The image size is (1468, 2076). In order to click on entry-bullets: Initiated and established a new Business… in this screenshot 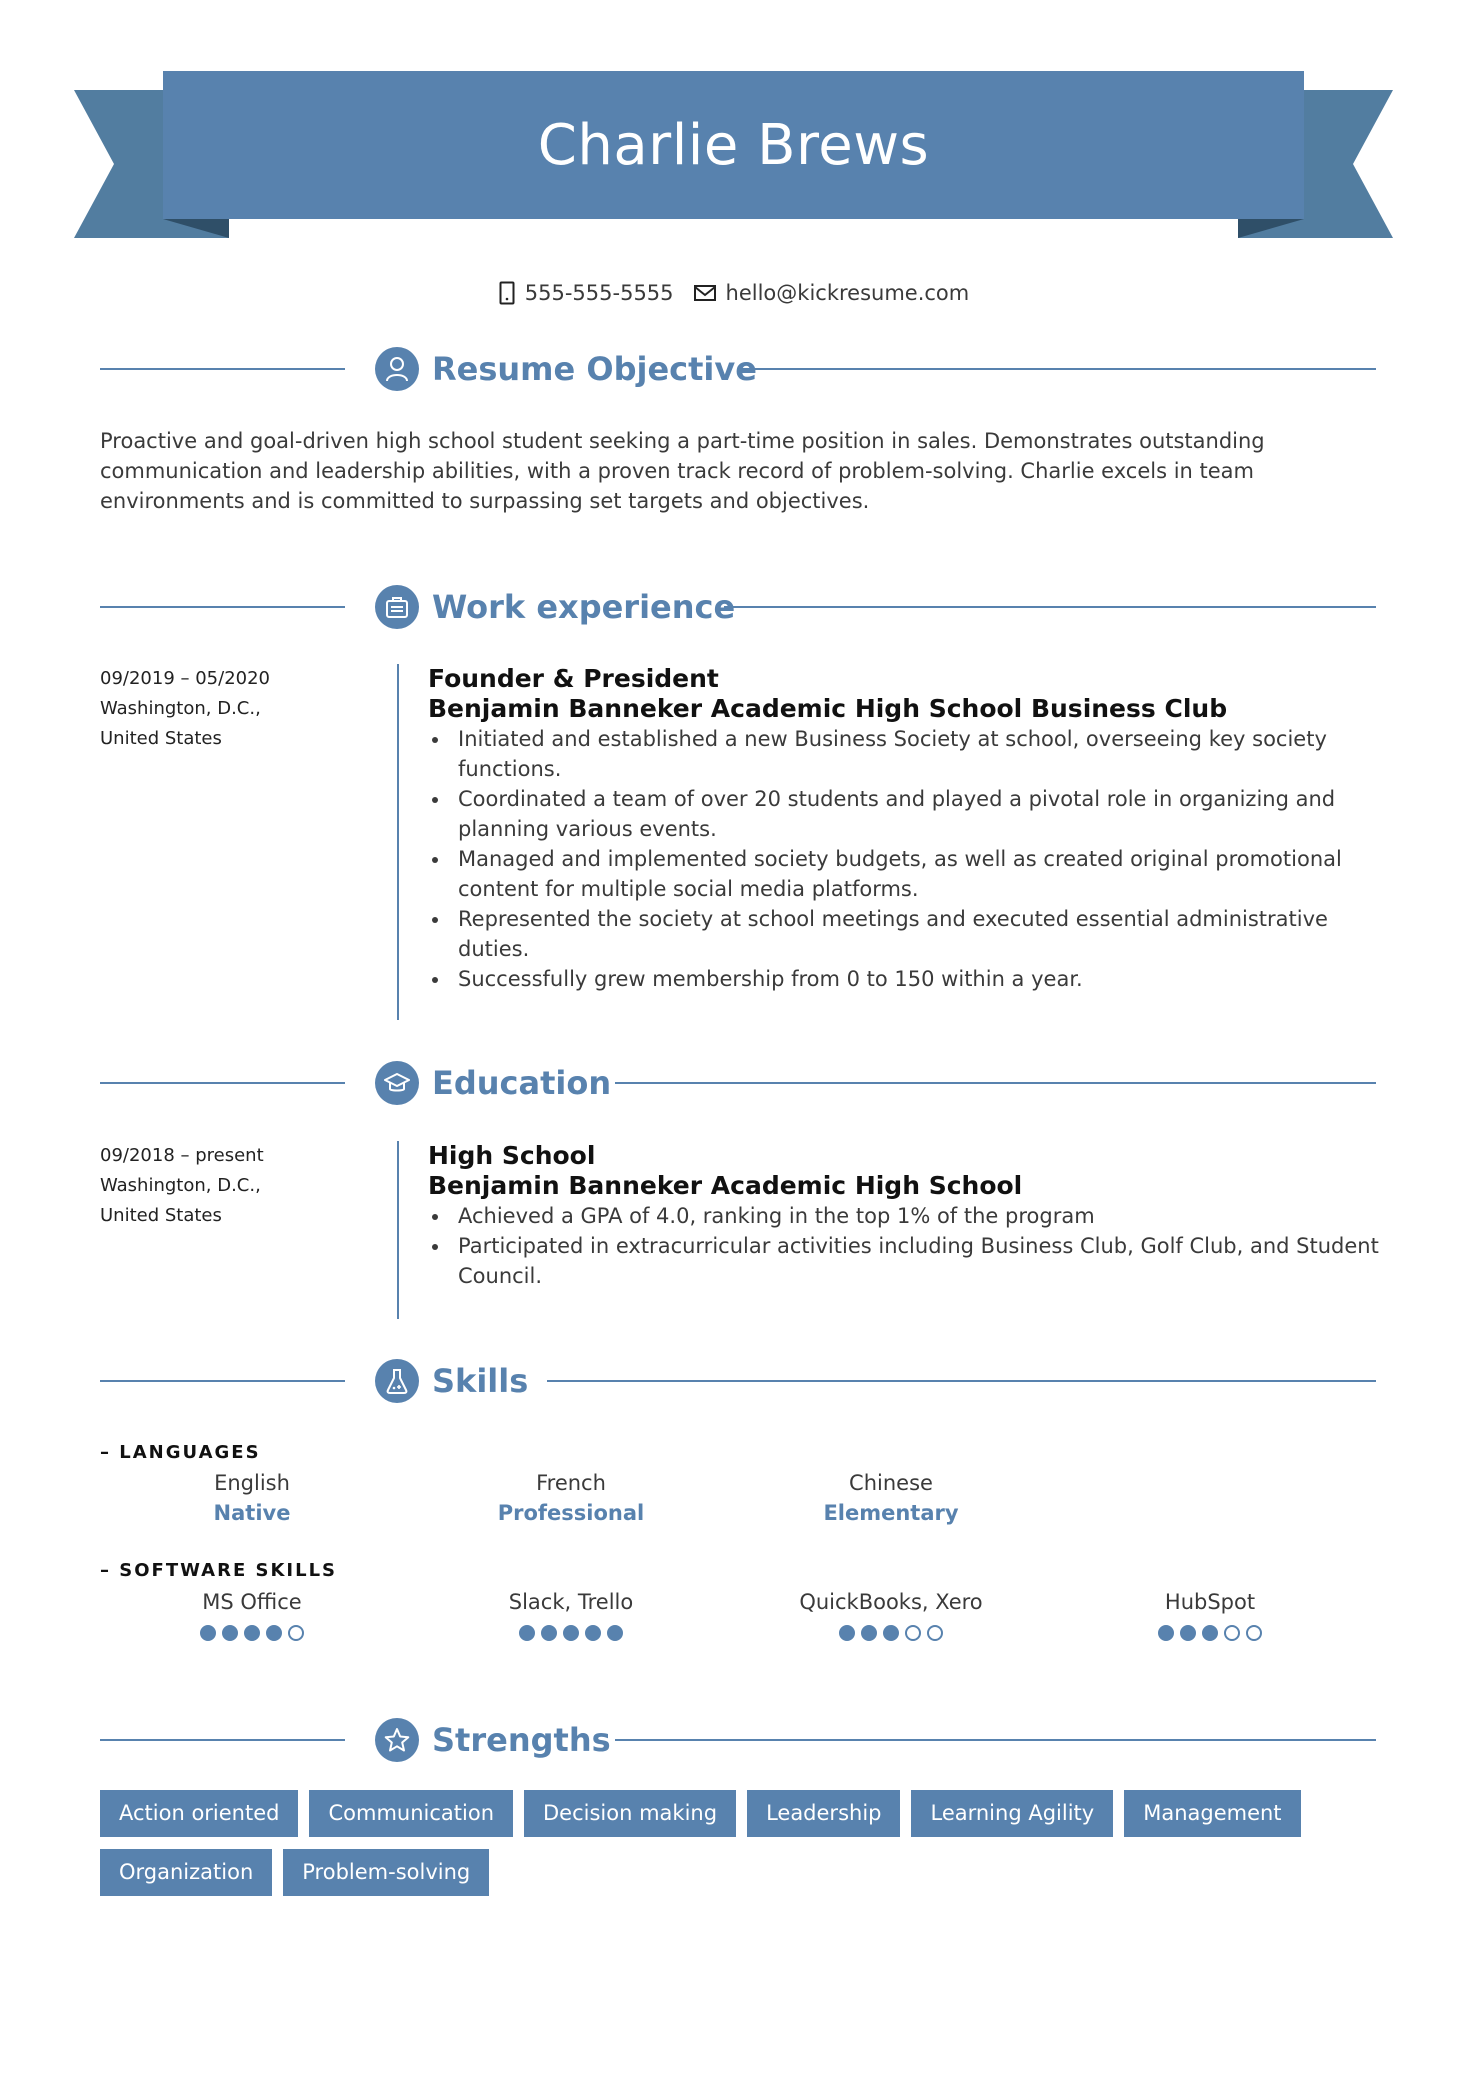, I will do `click(908, 859)`.